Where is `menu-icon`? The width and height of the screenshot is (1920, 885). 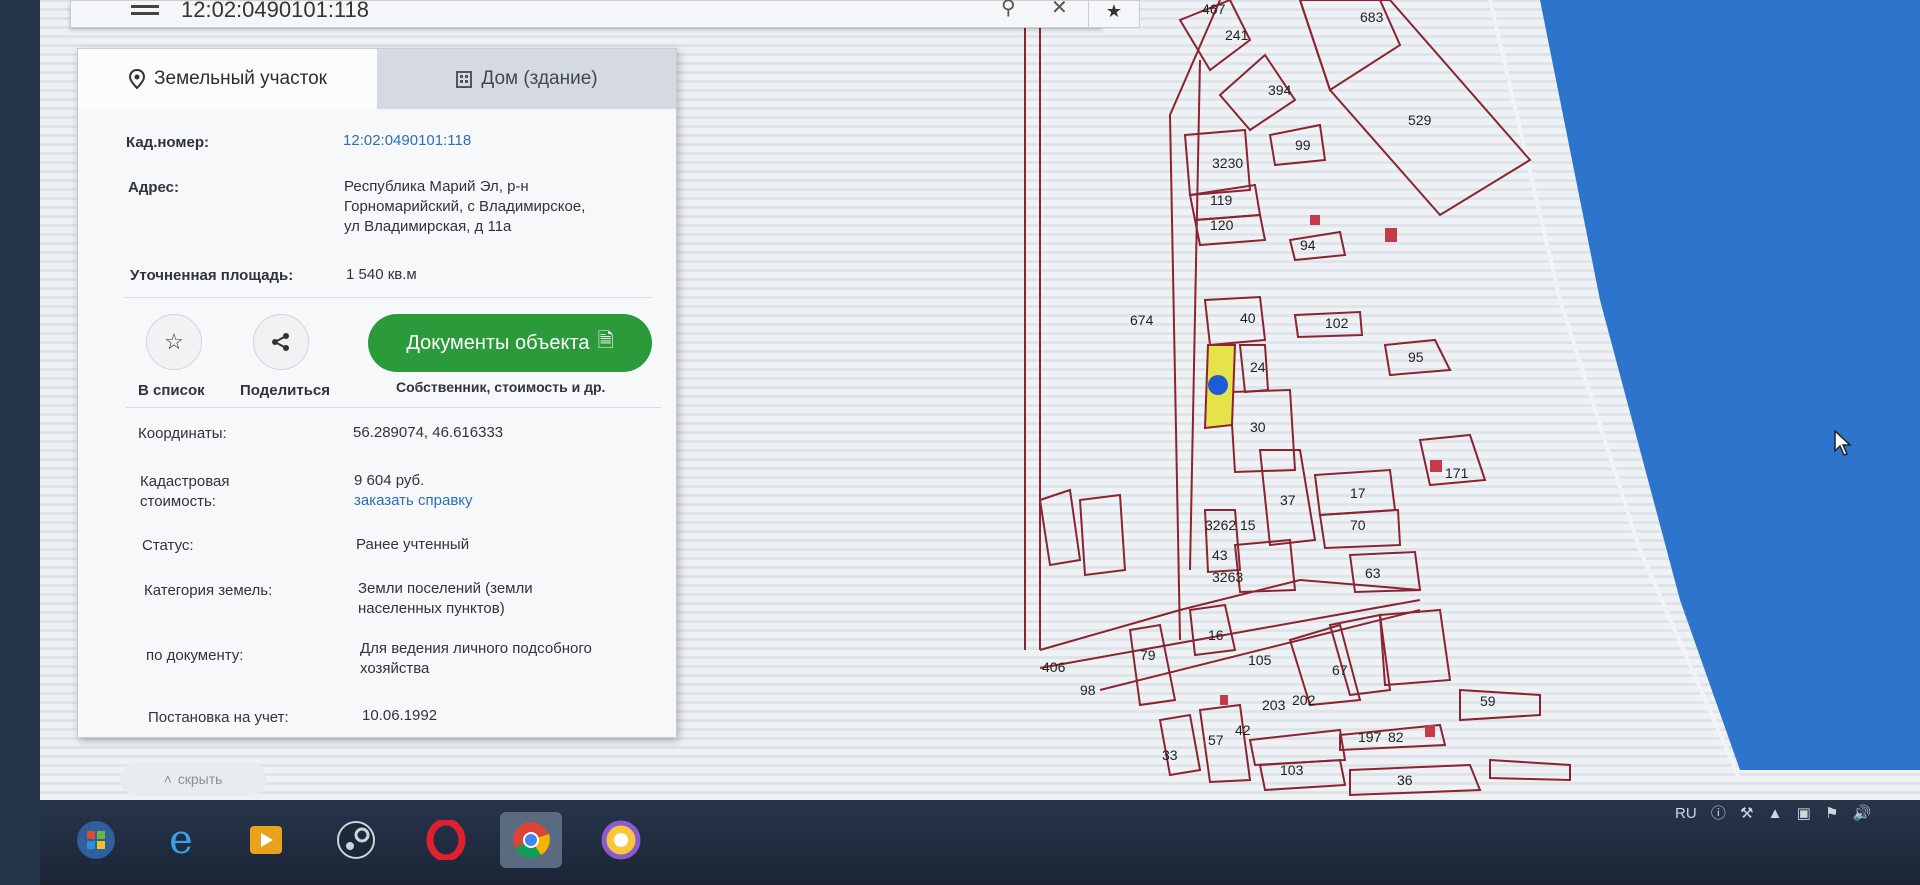 menu-icon is located at coordinates (145, 13).